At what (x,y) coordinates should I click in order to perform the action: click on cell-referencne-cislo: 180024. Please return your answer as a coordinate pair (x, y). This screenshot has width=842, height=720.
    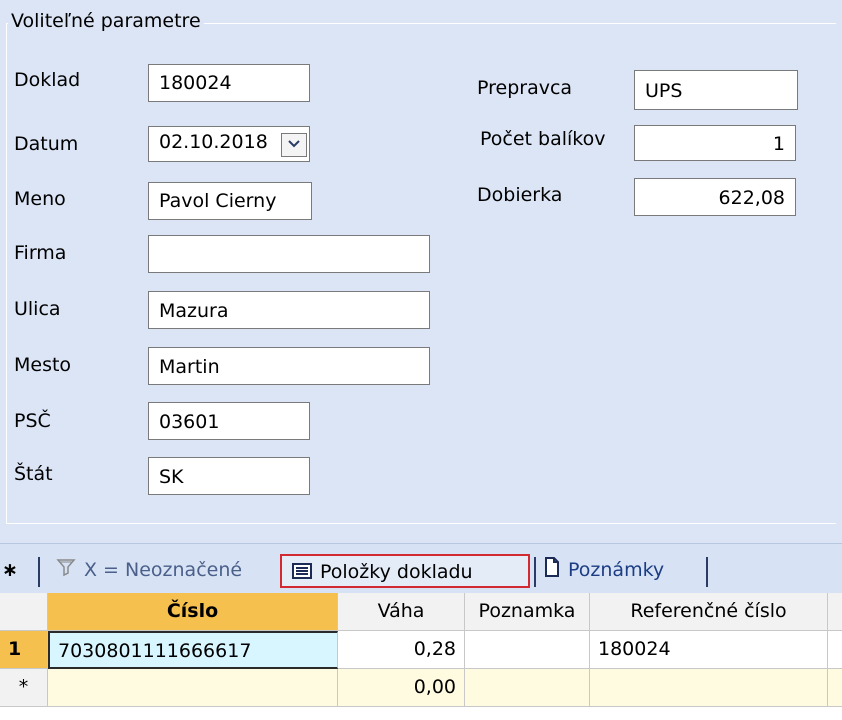
    Looking at the image, I should click on (709, 650).